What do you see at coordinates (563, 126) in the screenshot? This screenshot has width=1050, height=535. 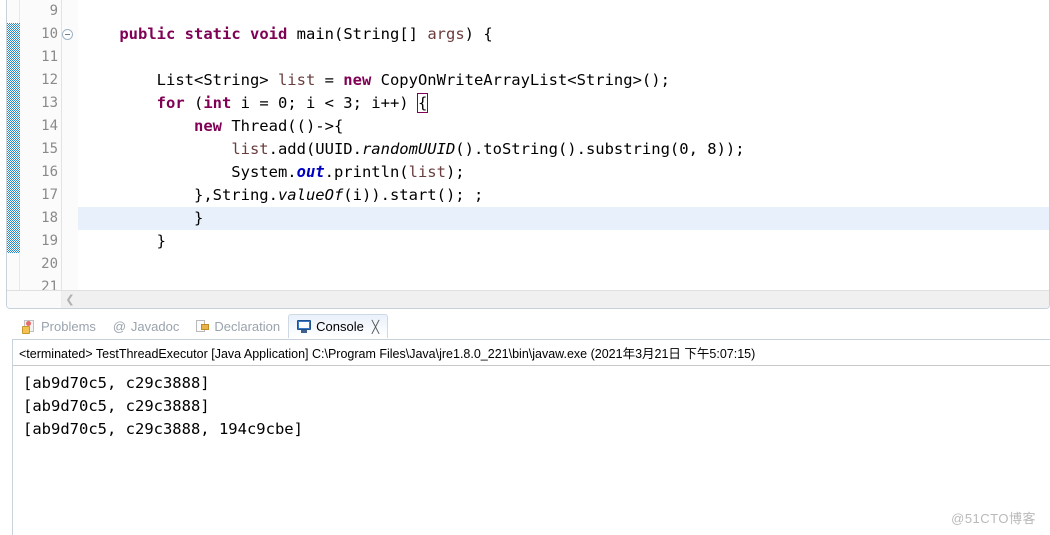 I see `code-line: new Thread(()->{` at bounding box center [563, 126].